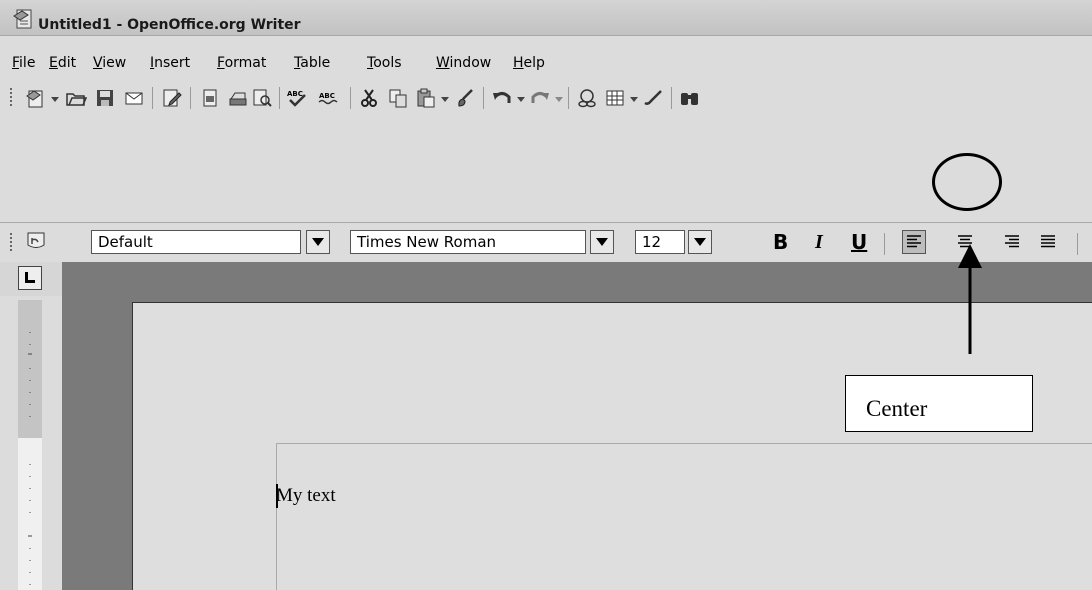 The height and width of the screenshot is (590, 1092). What do you see at coordinates (170, 63) in the screenshot?
I see `menu-insert: Insert` at bounding box center [170, 63].